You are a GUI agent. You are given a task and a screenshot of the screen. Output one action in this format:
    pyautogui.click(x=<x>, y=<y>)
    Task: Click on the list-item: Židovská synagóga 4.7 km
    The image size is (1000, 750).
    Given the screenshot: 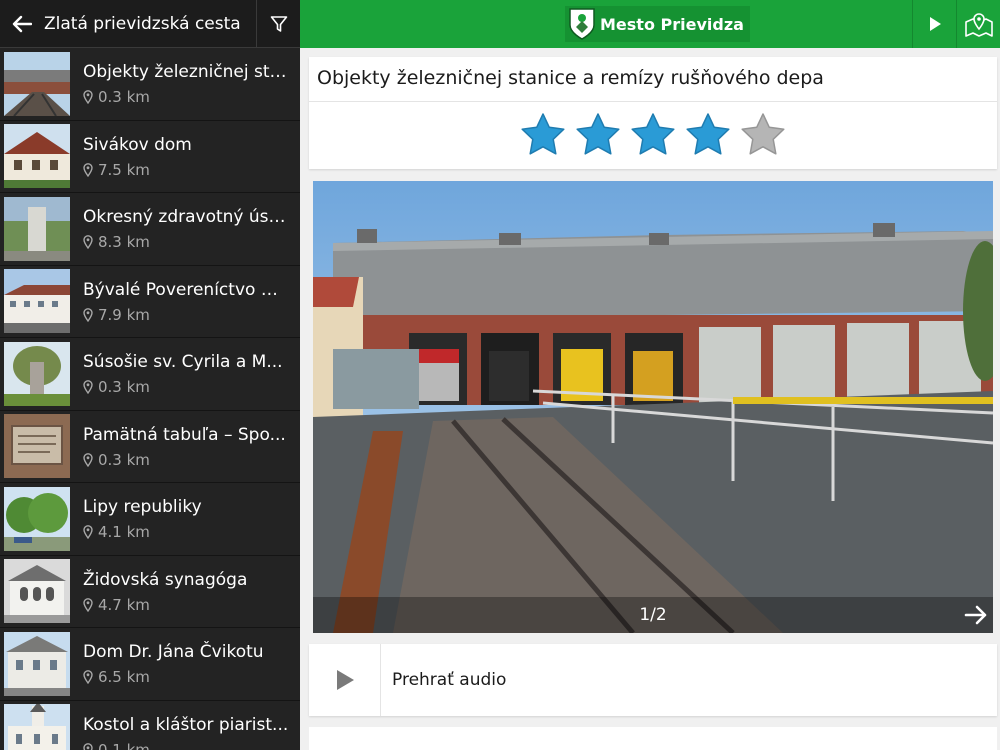 What is the action you would take?
    pyautogui.click(x=150, y=592)
    